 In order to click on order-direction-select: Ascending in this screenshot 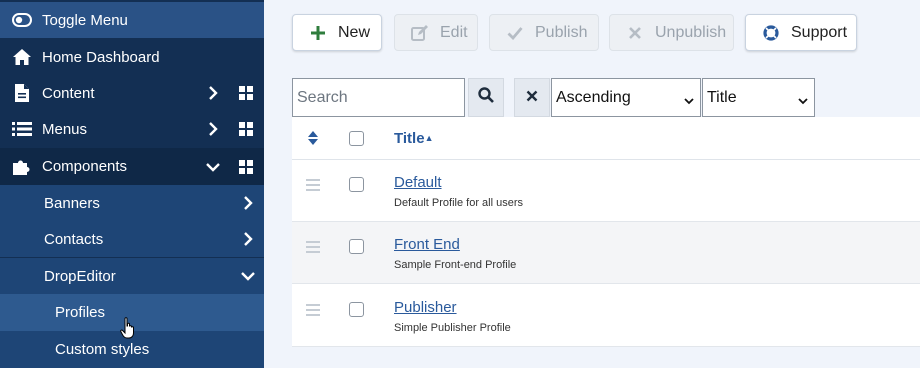, I will do `click(626, 97)`.